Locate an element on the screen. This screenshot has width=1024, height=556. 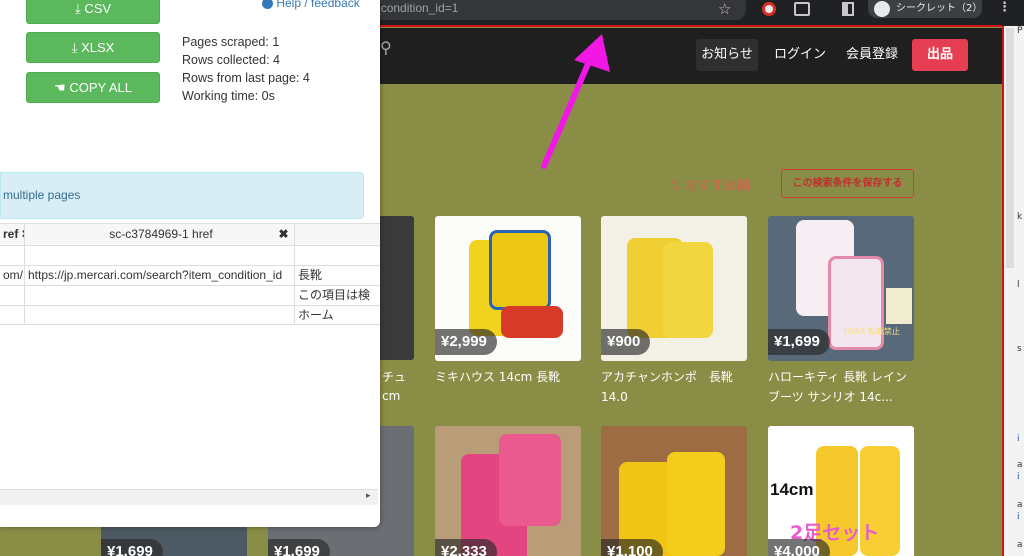
help-feedback-link: Help / feedback is located at coordinates (311, 5).